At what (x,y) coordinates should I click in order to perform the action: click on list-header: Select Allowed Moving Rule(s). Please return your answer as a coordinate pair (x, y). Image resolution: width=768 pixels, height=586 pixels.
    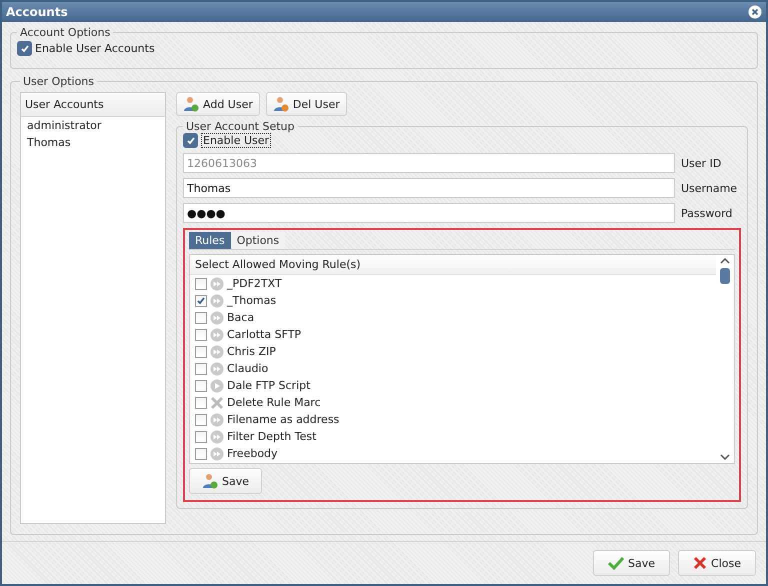
    Looking at the image, I should click on (453, 265).